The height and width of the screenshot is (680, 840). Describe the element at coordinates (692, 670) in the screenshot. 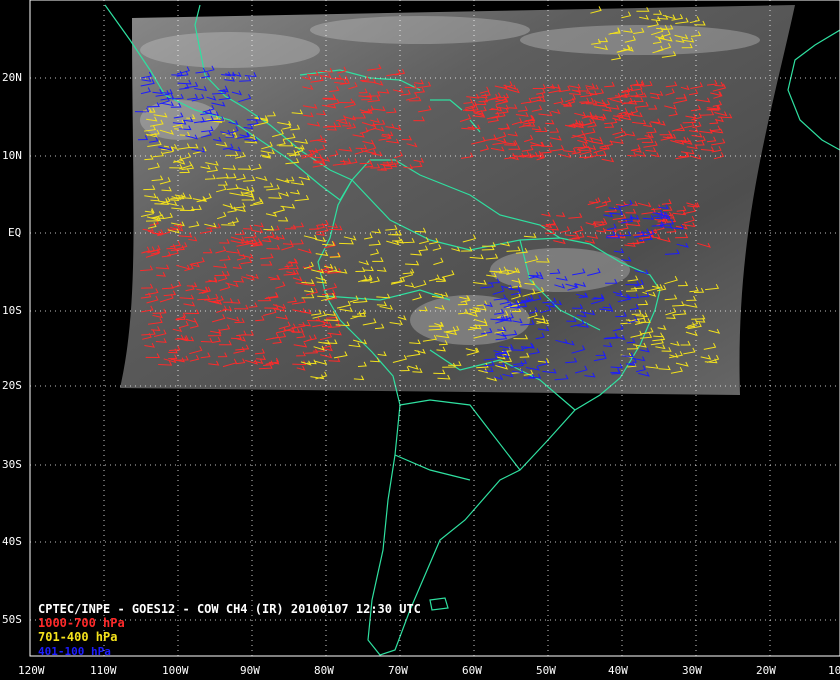

I see `lon-label-30w: 30W` at that location.